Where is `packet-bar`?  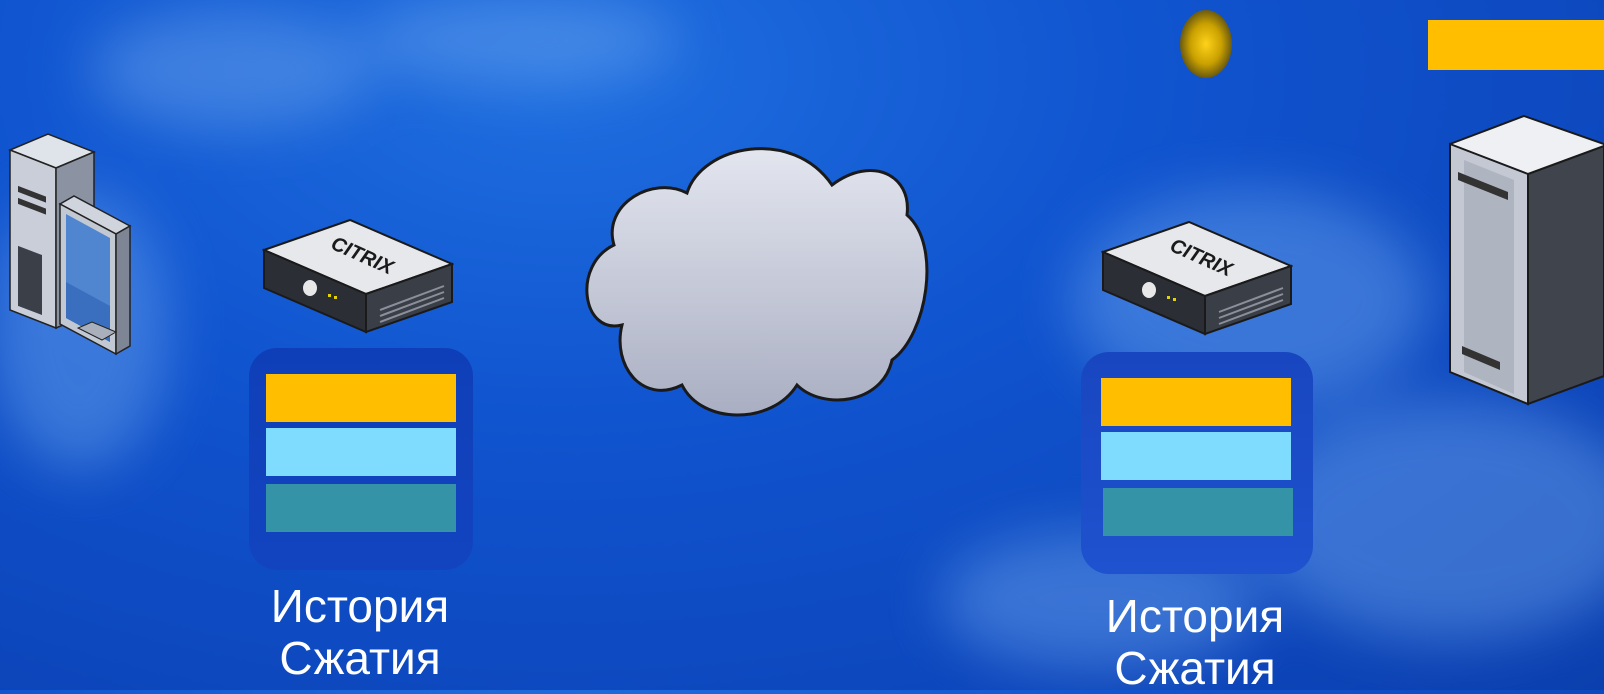 packet-bar is located at coordinates (1516, 45).